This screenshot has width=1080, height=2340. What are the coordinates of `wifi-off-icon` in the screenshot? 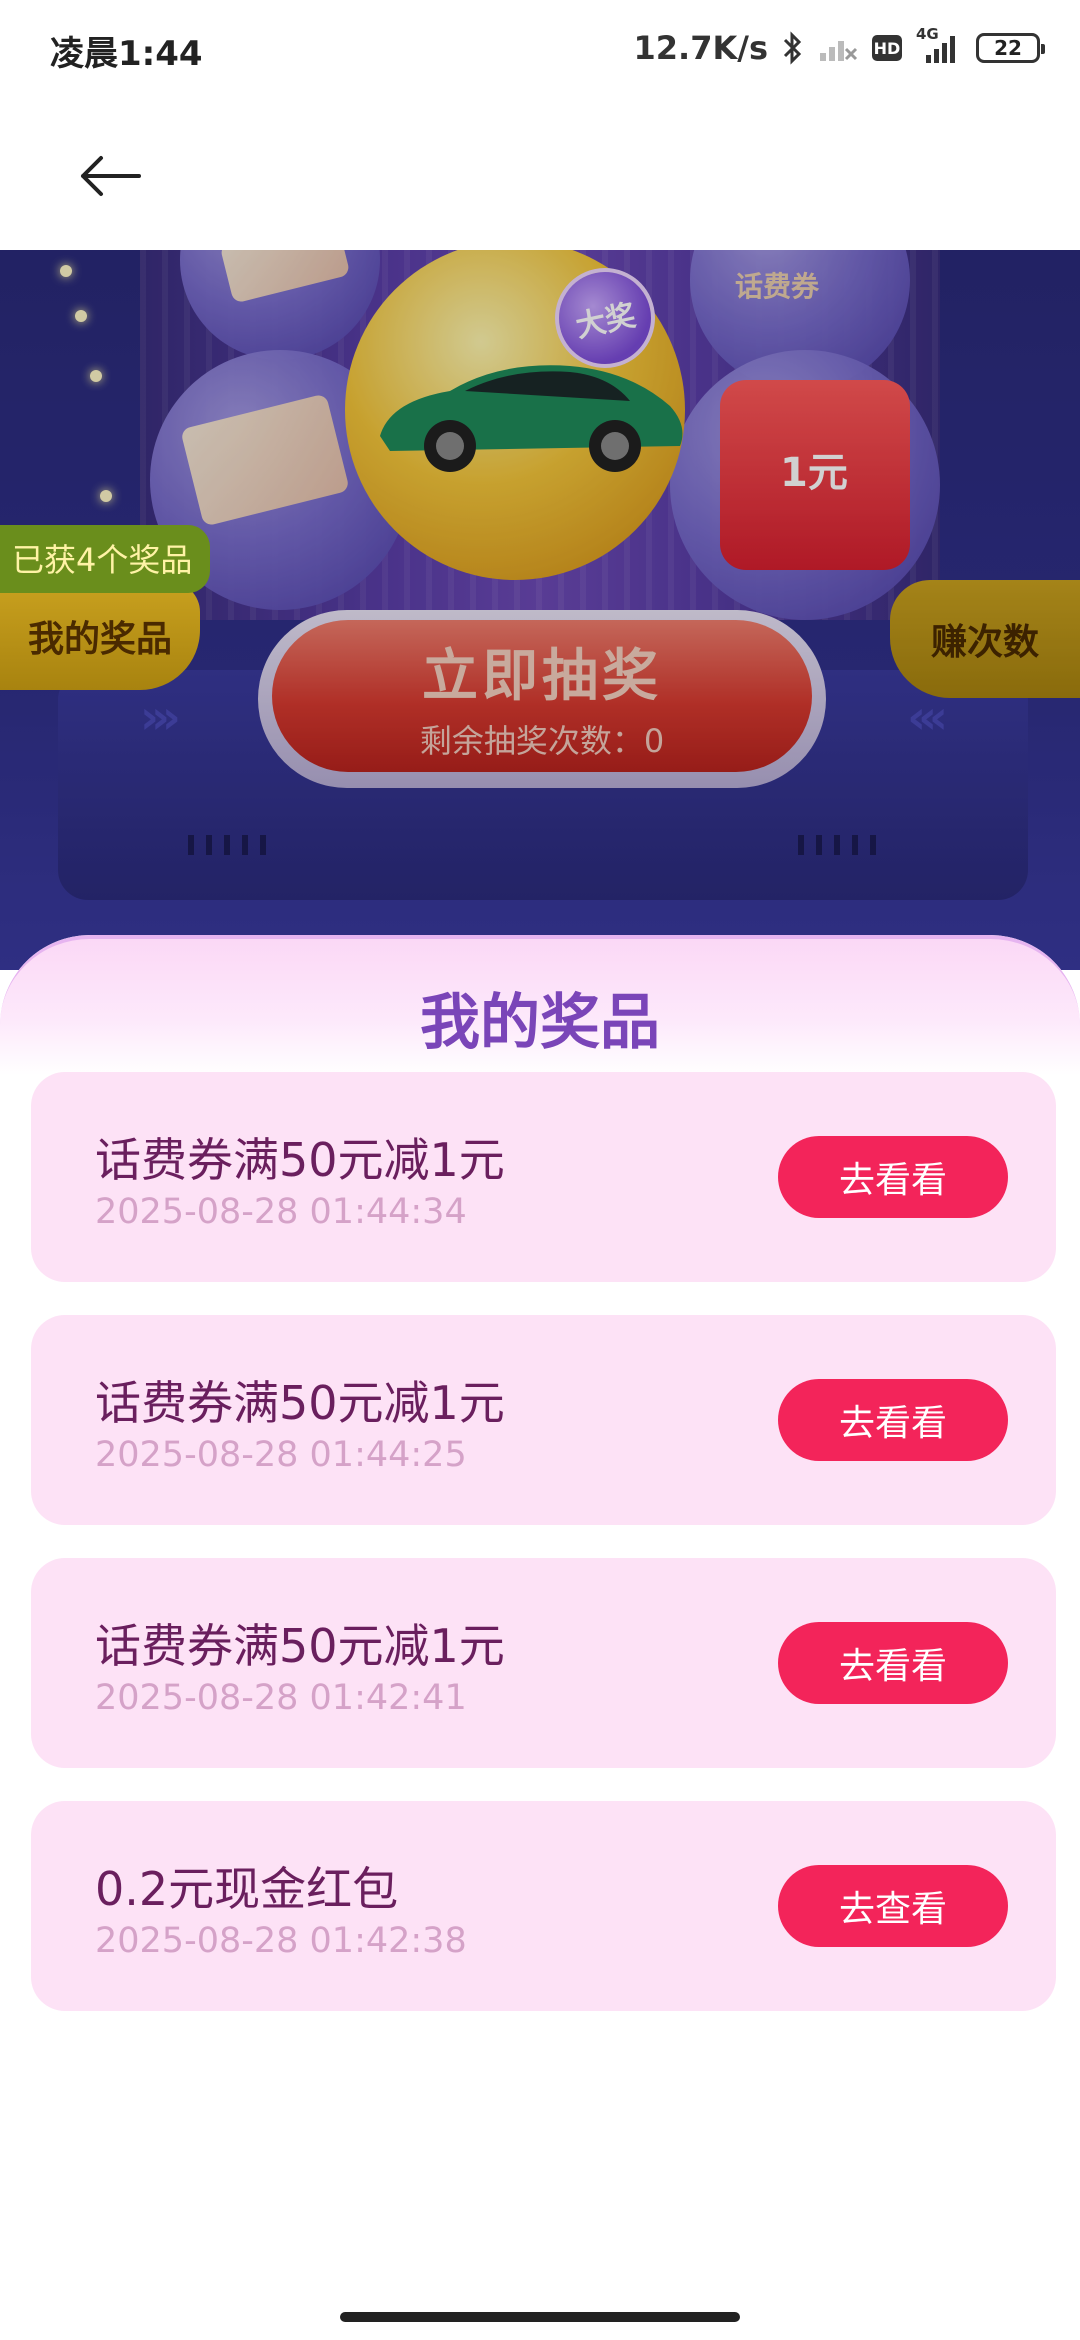 It's located at (838, 48).